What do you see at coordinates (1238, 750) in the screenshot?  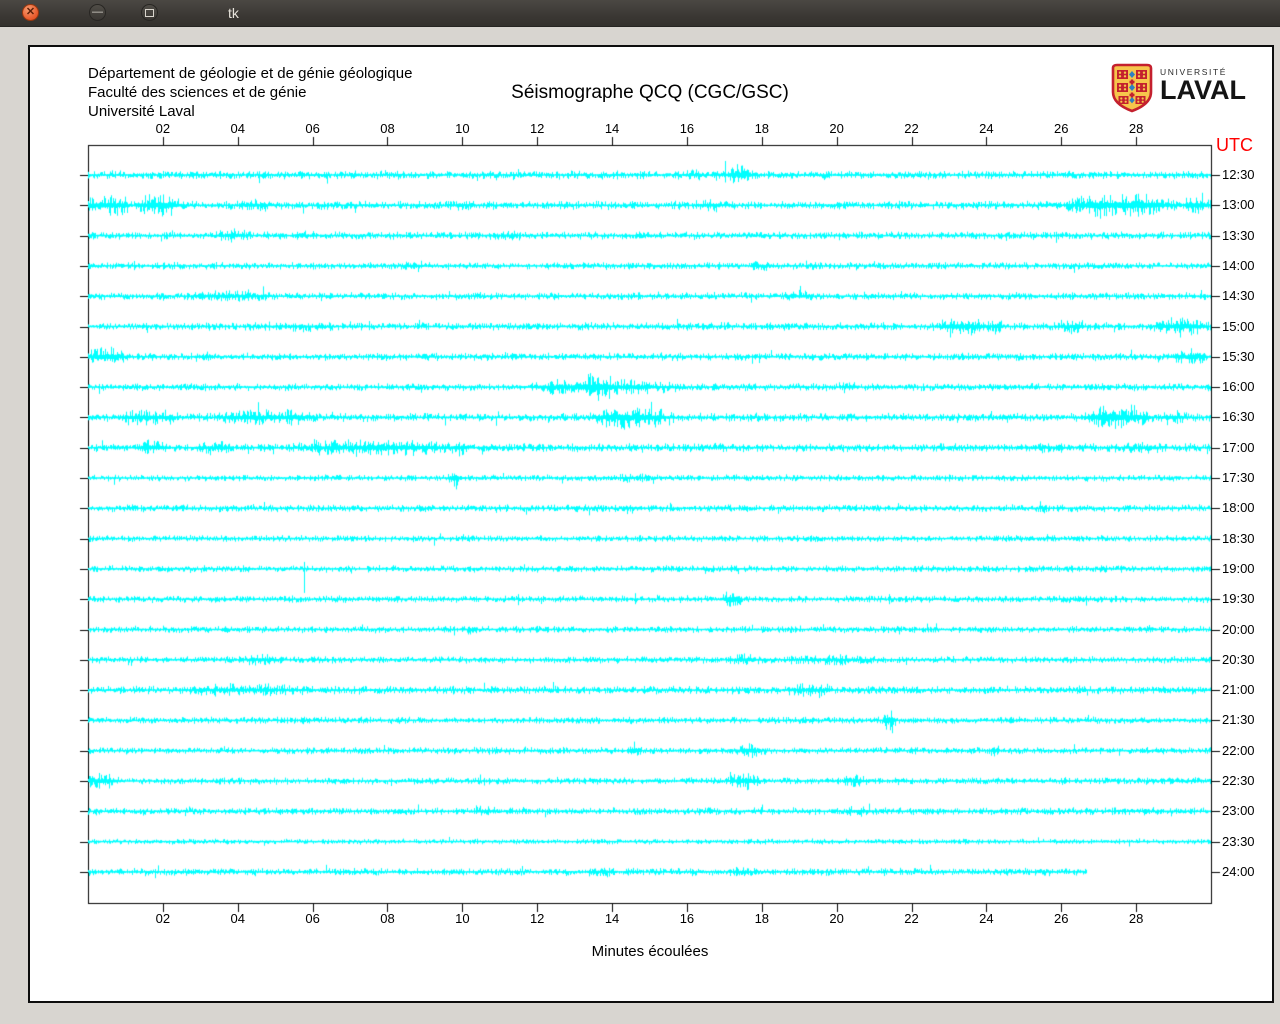 I see `utc-time-label: 22:00` at bounding box center [1238, 750].